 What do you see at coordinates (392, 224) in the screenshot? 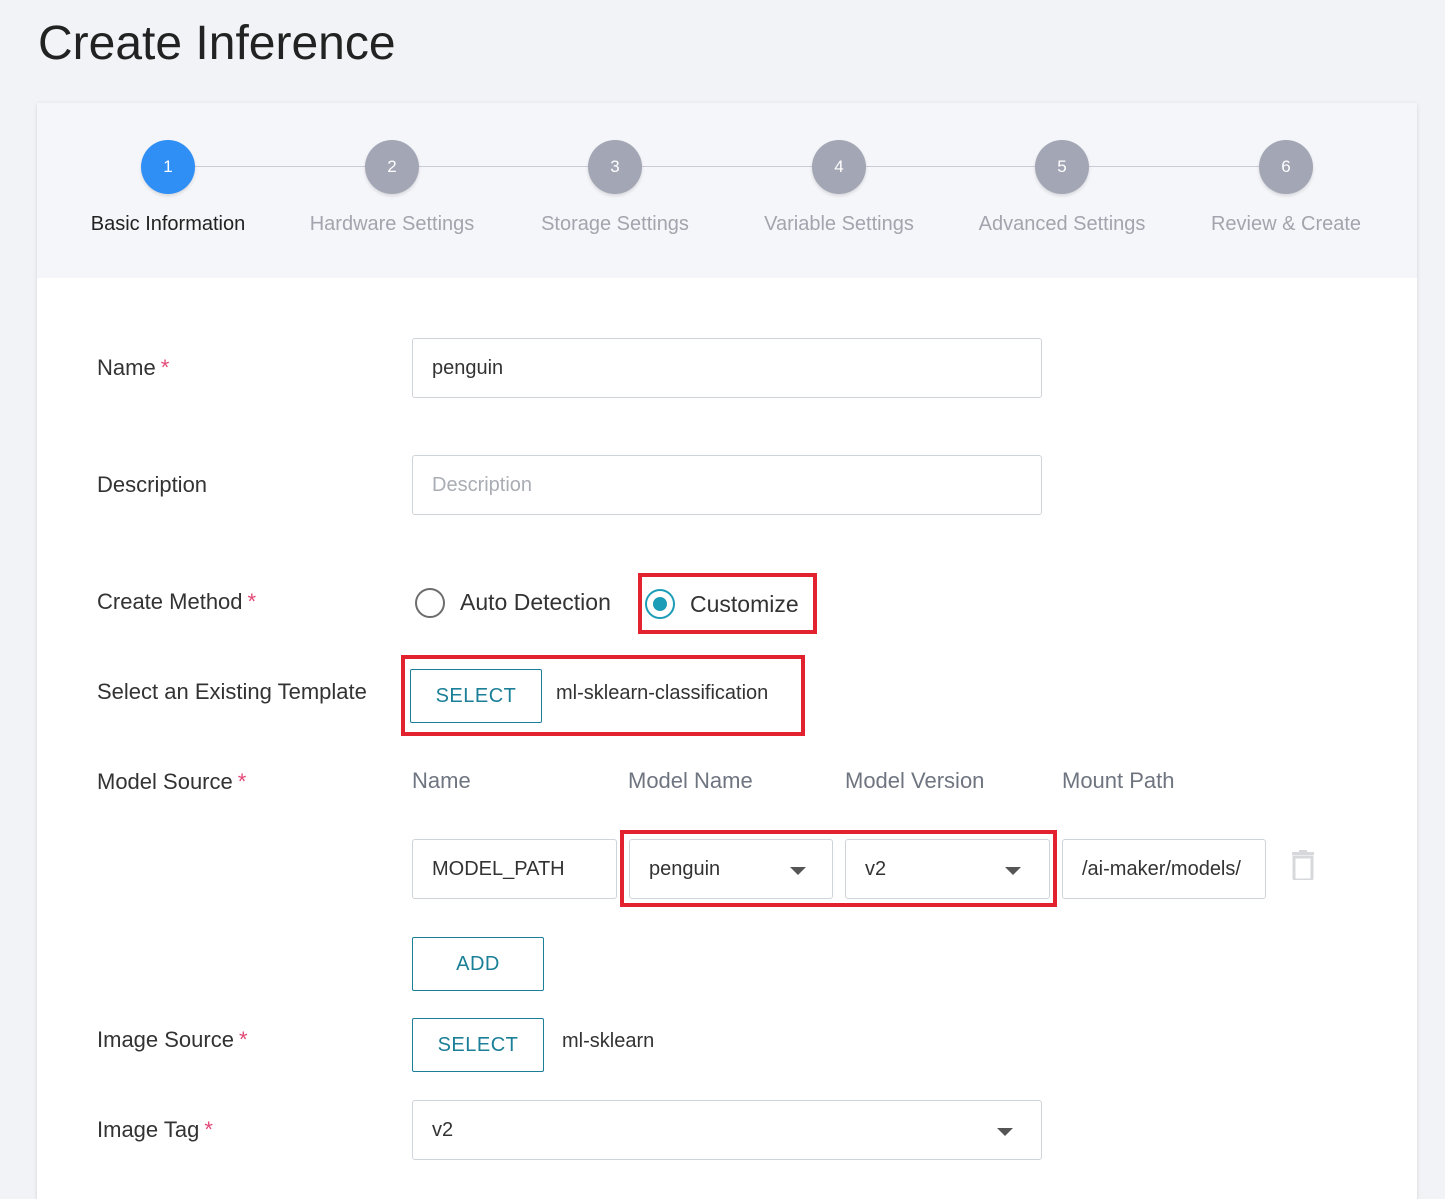
I see `step-label: Hardware Settings` at bounding box center [392, 224].